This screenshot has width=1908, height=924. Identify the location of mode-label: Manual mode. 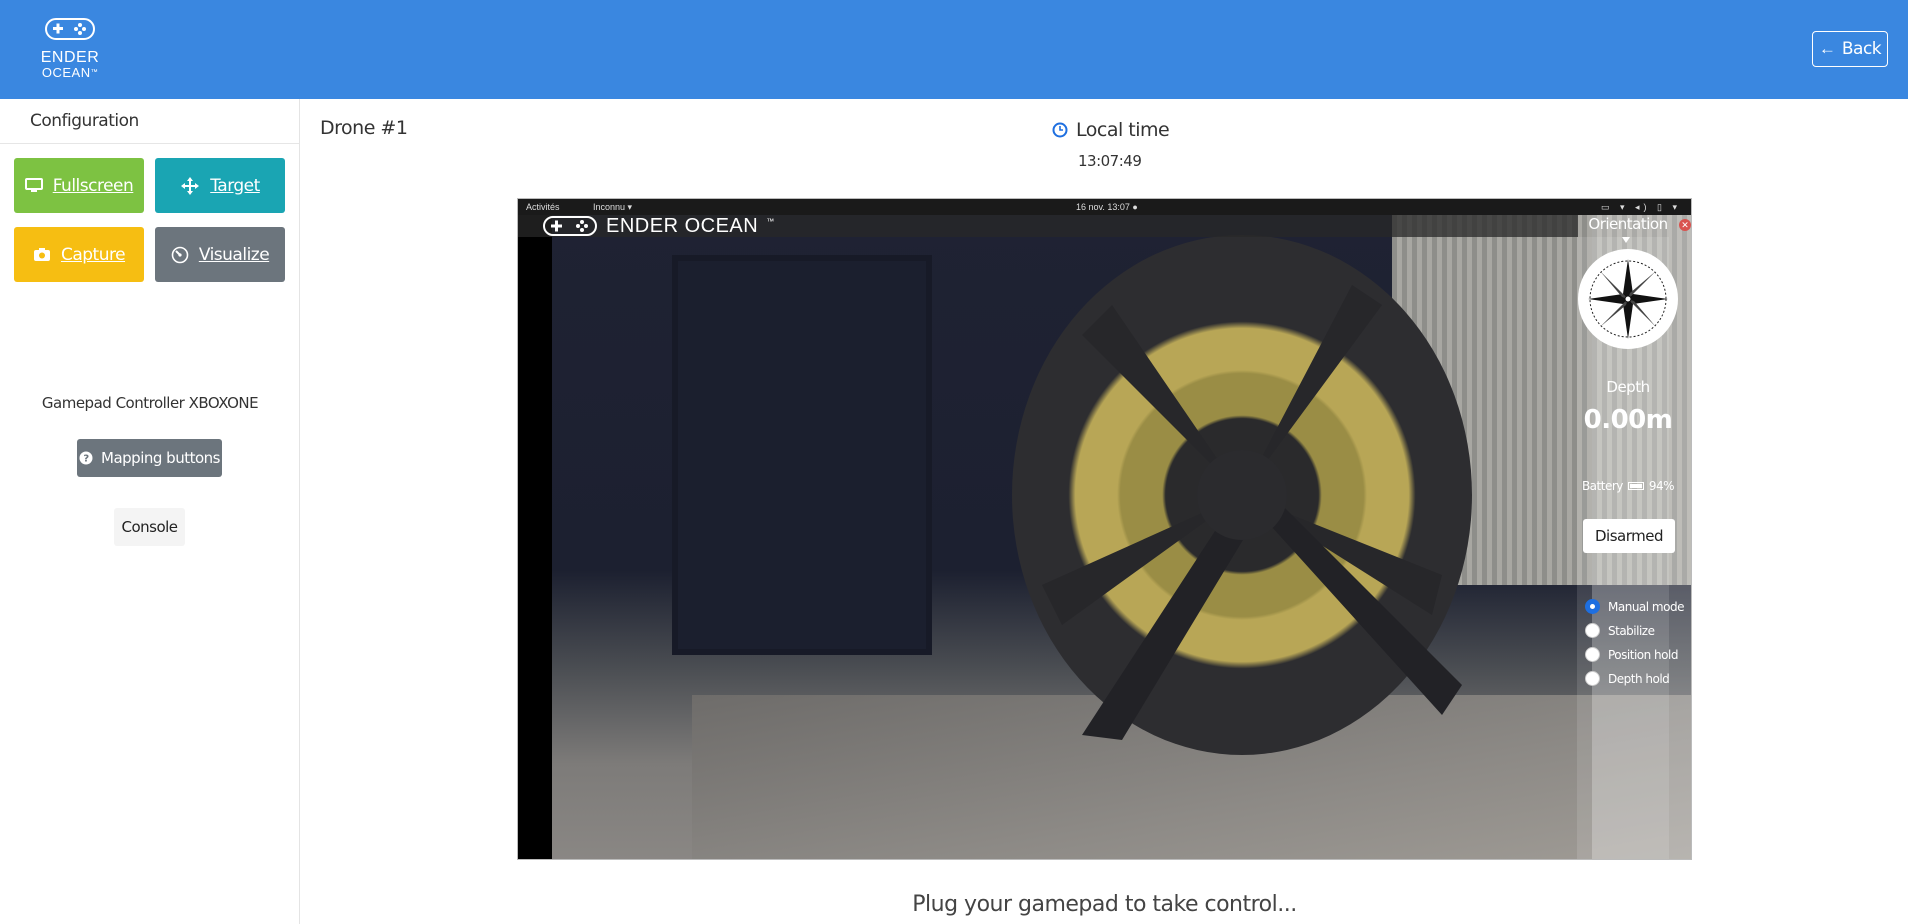
(1646, 606).